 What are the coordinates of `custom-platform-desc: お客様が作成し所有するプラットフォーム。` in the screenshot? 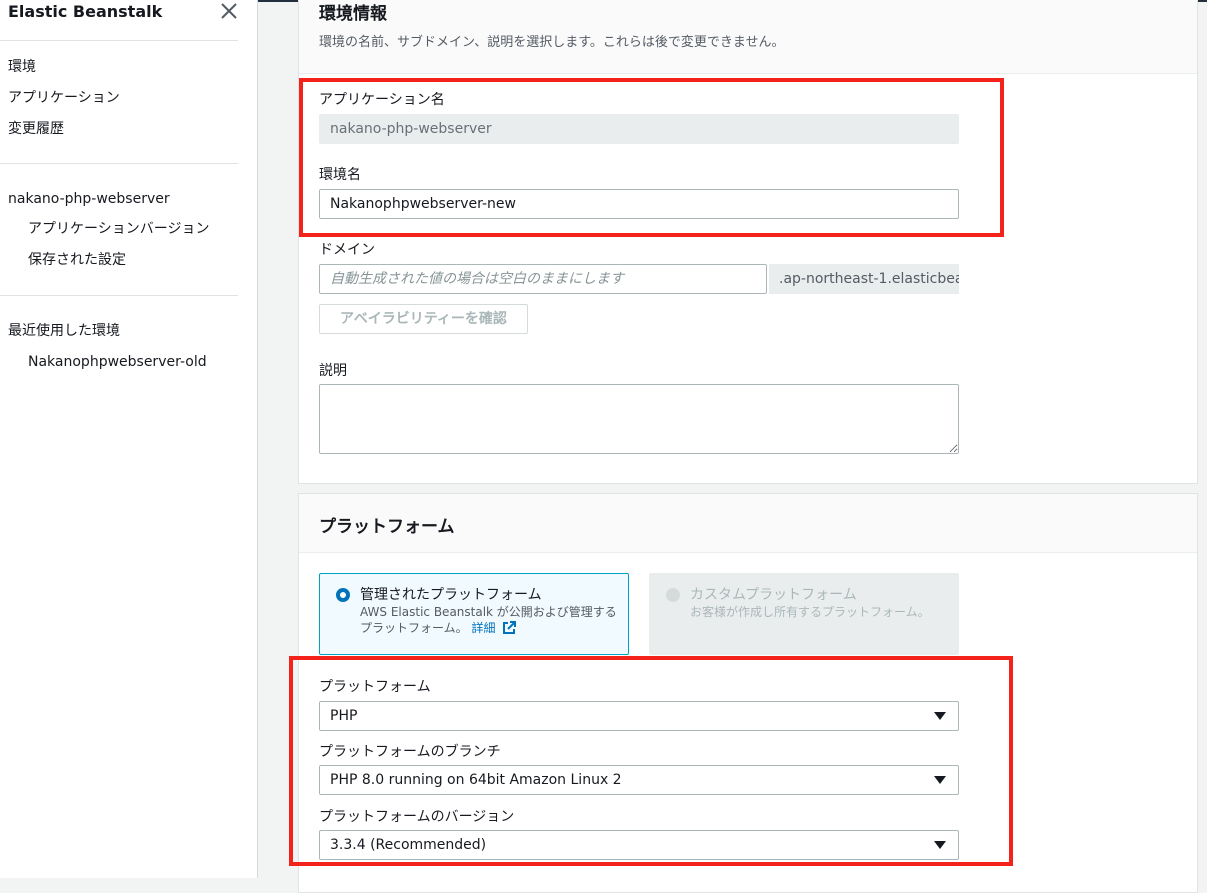 It's located at (810, 612).